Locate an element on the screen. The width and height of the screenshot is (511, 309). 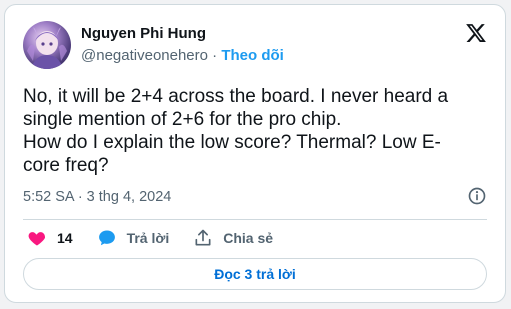
reply-button: Trả lời is located at coordinates (133, 238).